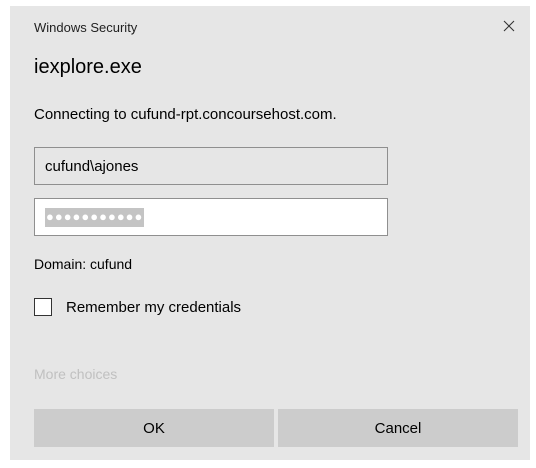 This screenshot has height=468, width=536. I want to click on domain-label: Domain: cufund, so click(83, 264).